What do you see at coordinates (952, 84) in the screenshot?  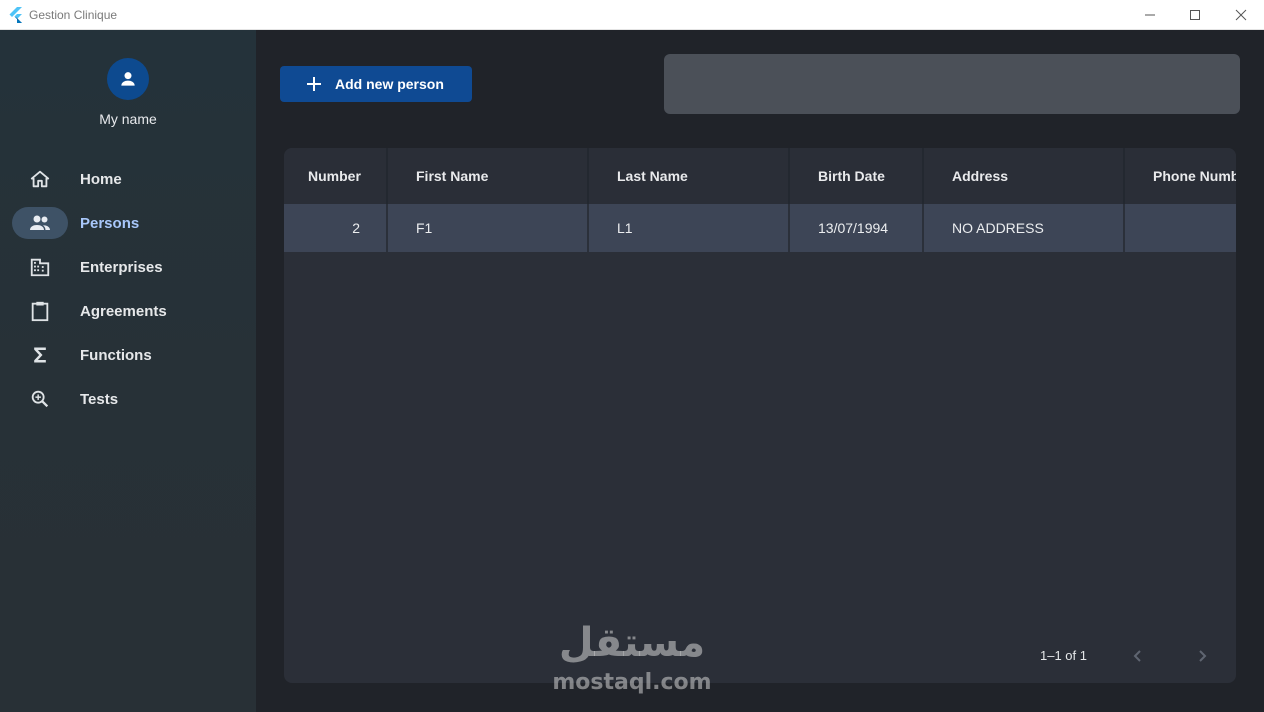 I see `search-input` at bounding box center [952, 84].